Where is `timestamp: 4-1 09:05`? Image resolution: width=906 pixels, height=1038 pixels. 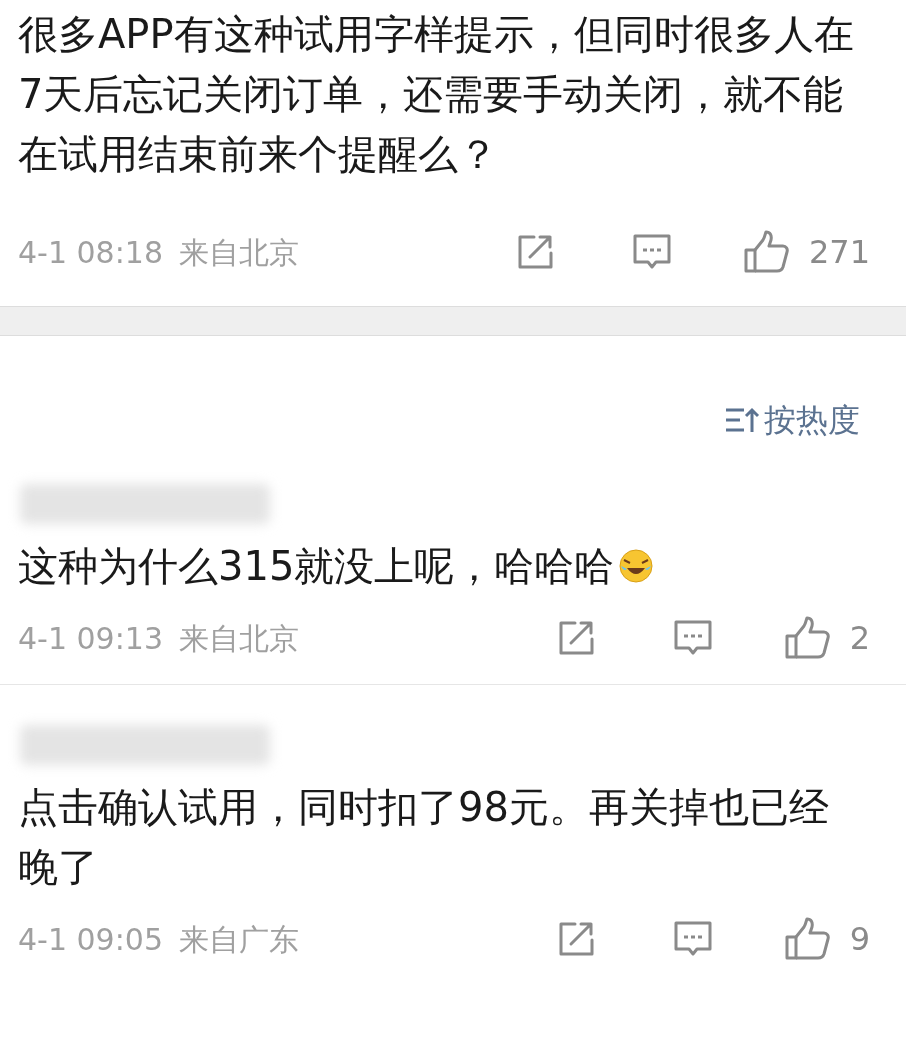
timestamp: 4-1 09:05 is located at coordinates (90, 939).